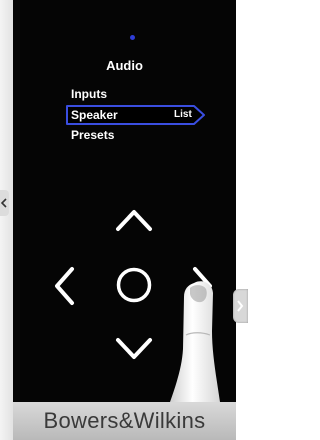 The width and height of the screenshot is (320, 440). I want to click on pointing-finger-icon, so click(195, 341).